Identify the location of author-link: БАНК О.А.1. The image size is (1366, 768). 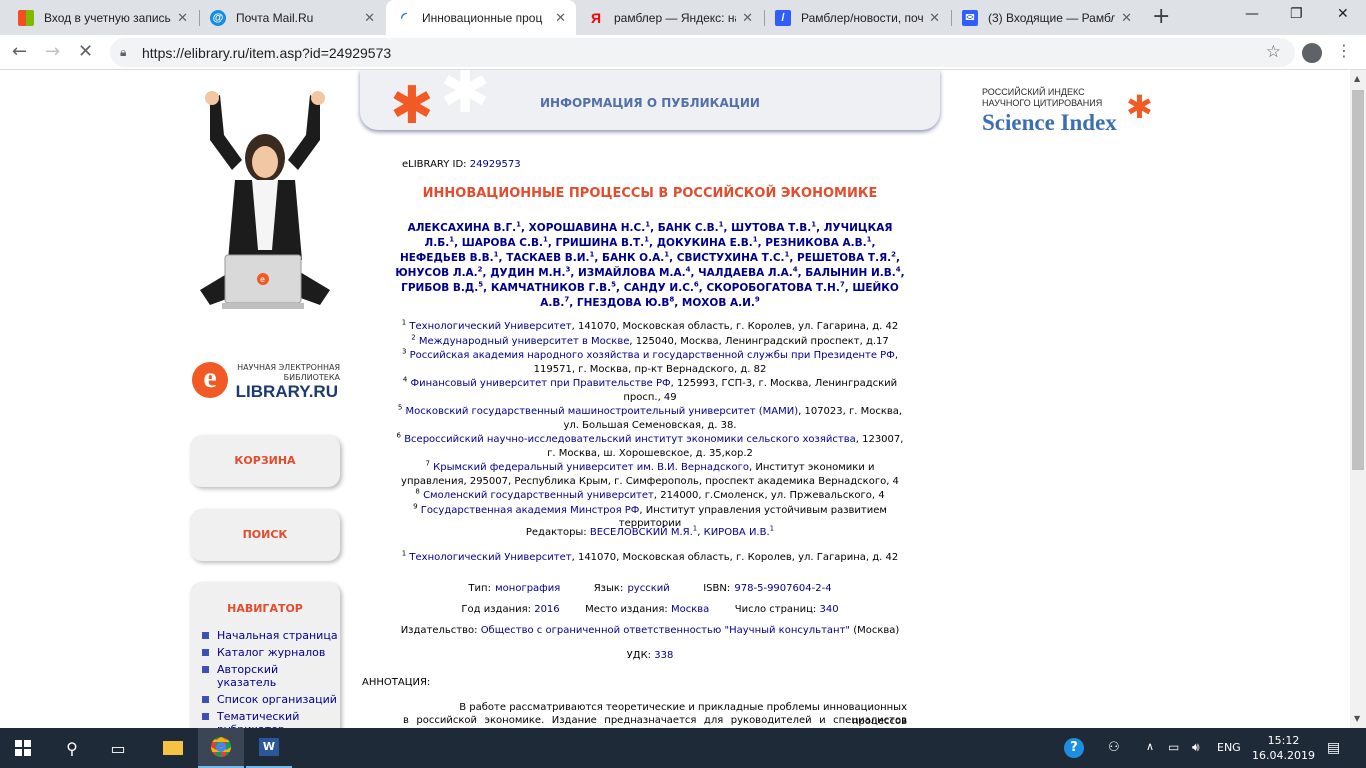
(635, 257).